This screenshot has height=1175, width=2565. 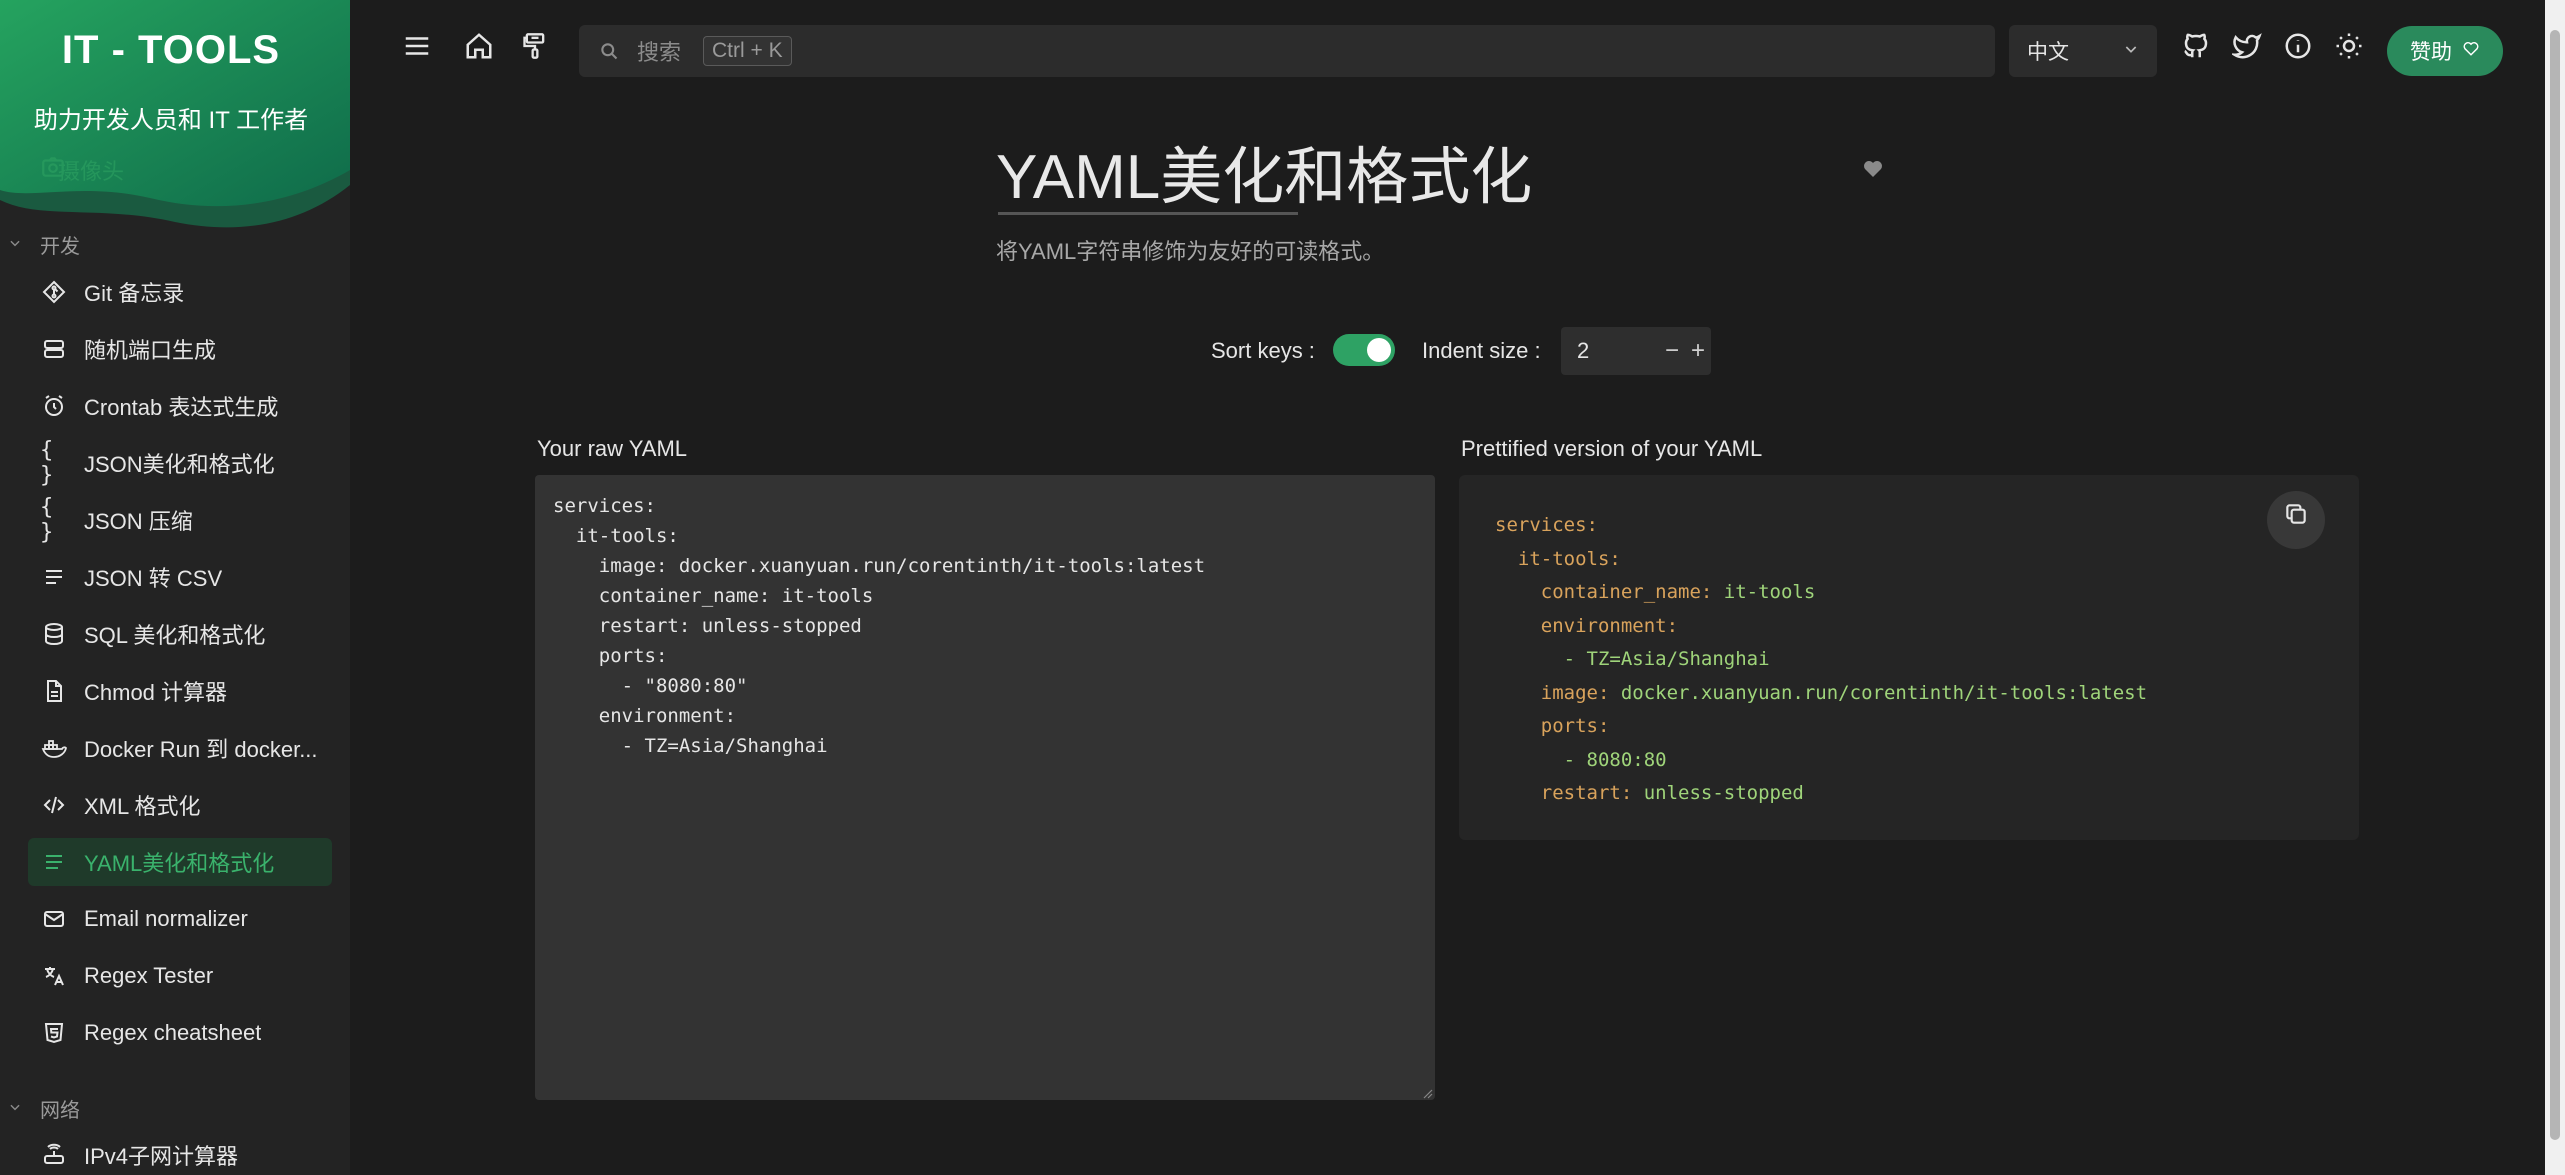 I want to click on info-icon, so click(x=2298, y=48).